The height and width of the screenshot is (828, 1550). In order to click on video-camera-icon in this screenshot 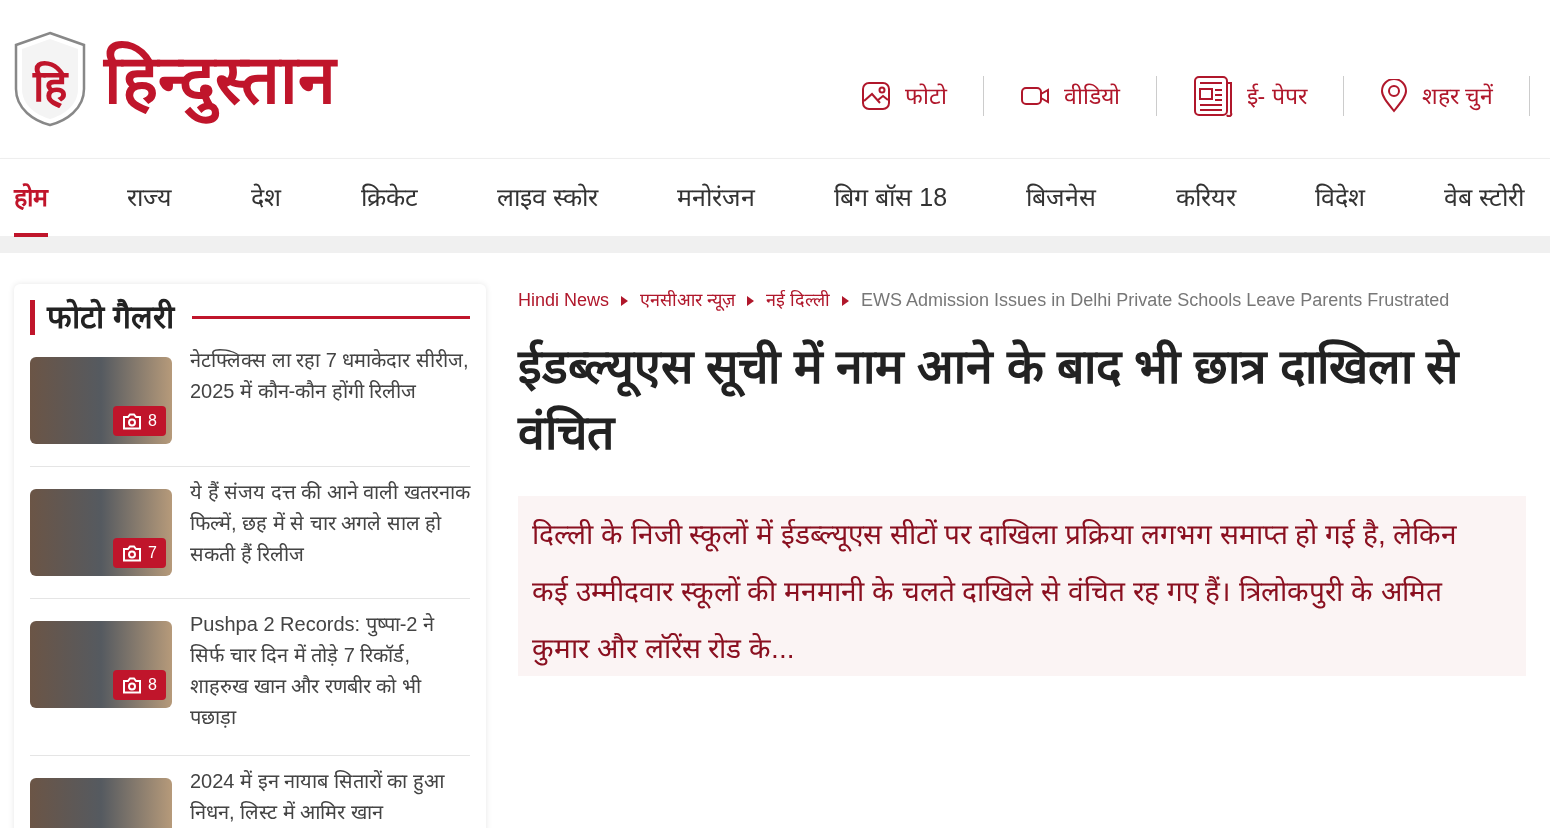, I will do `click(1034, 96)`.